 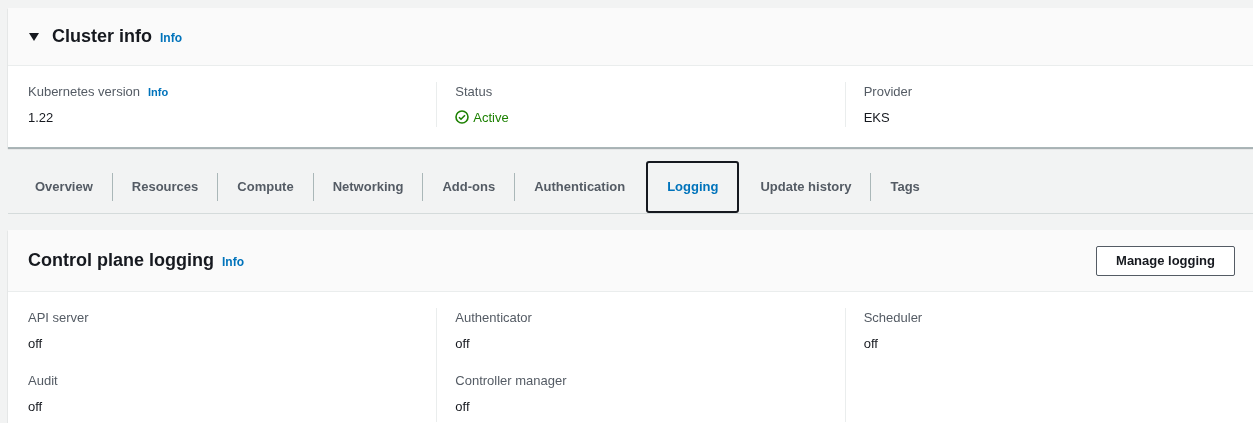 I want to click on field-value: EKS, so click(x=877, y=117).